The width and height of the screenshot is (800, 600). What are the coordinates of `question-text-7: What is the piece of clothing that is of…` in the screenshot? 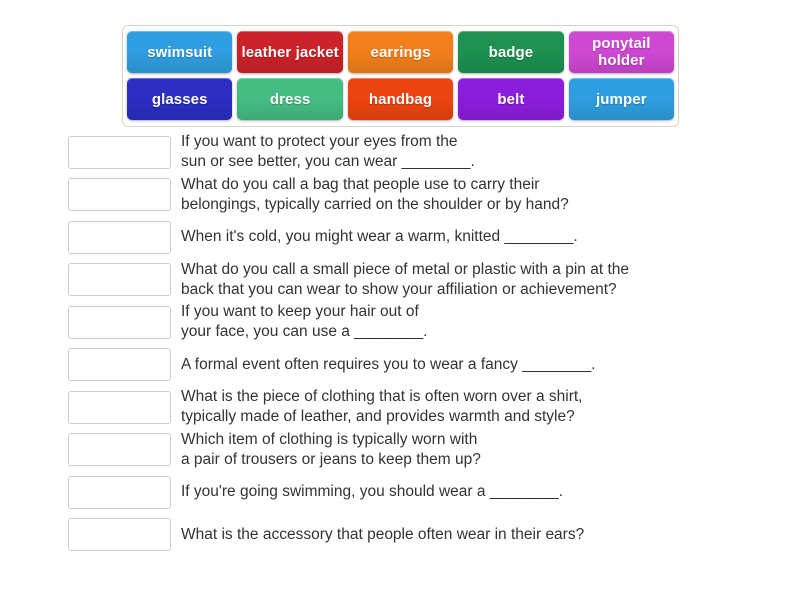 It's located at (382, 407).